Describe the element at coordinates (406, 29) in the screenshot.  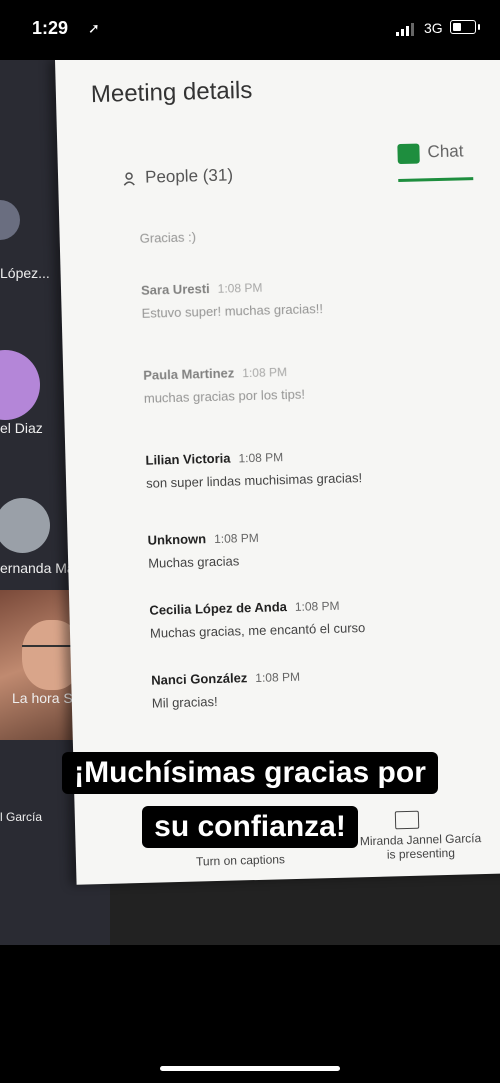
I see `signal-strength-icon` at that location.